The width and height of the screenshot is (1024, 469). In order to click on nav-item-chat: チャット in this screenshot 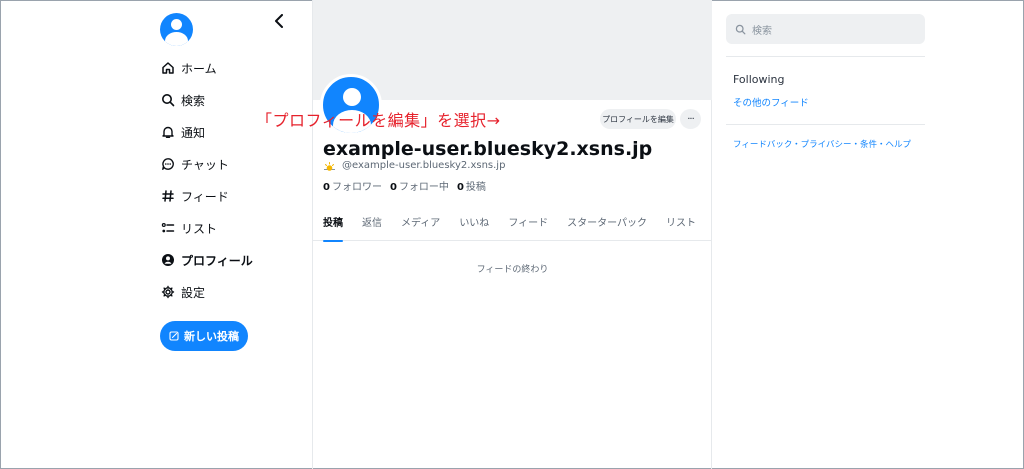, I will do `click(206, 164)`.